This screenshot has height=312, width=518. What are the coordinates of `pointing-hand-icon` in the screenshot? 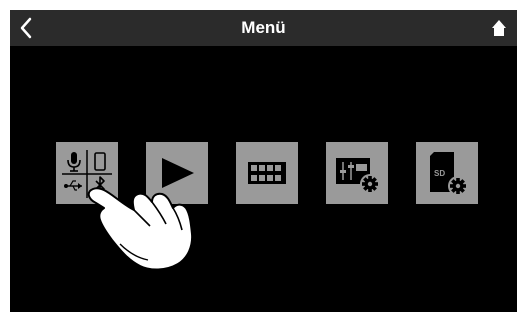 It's located at (140, 229).